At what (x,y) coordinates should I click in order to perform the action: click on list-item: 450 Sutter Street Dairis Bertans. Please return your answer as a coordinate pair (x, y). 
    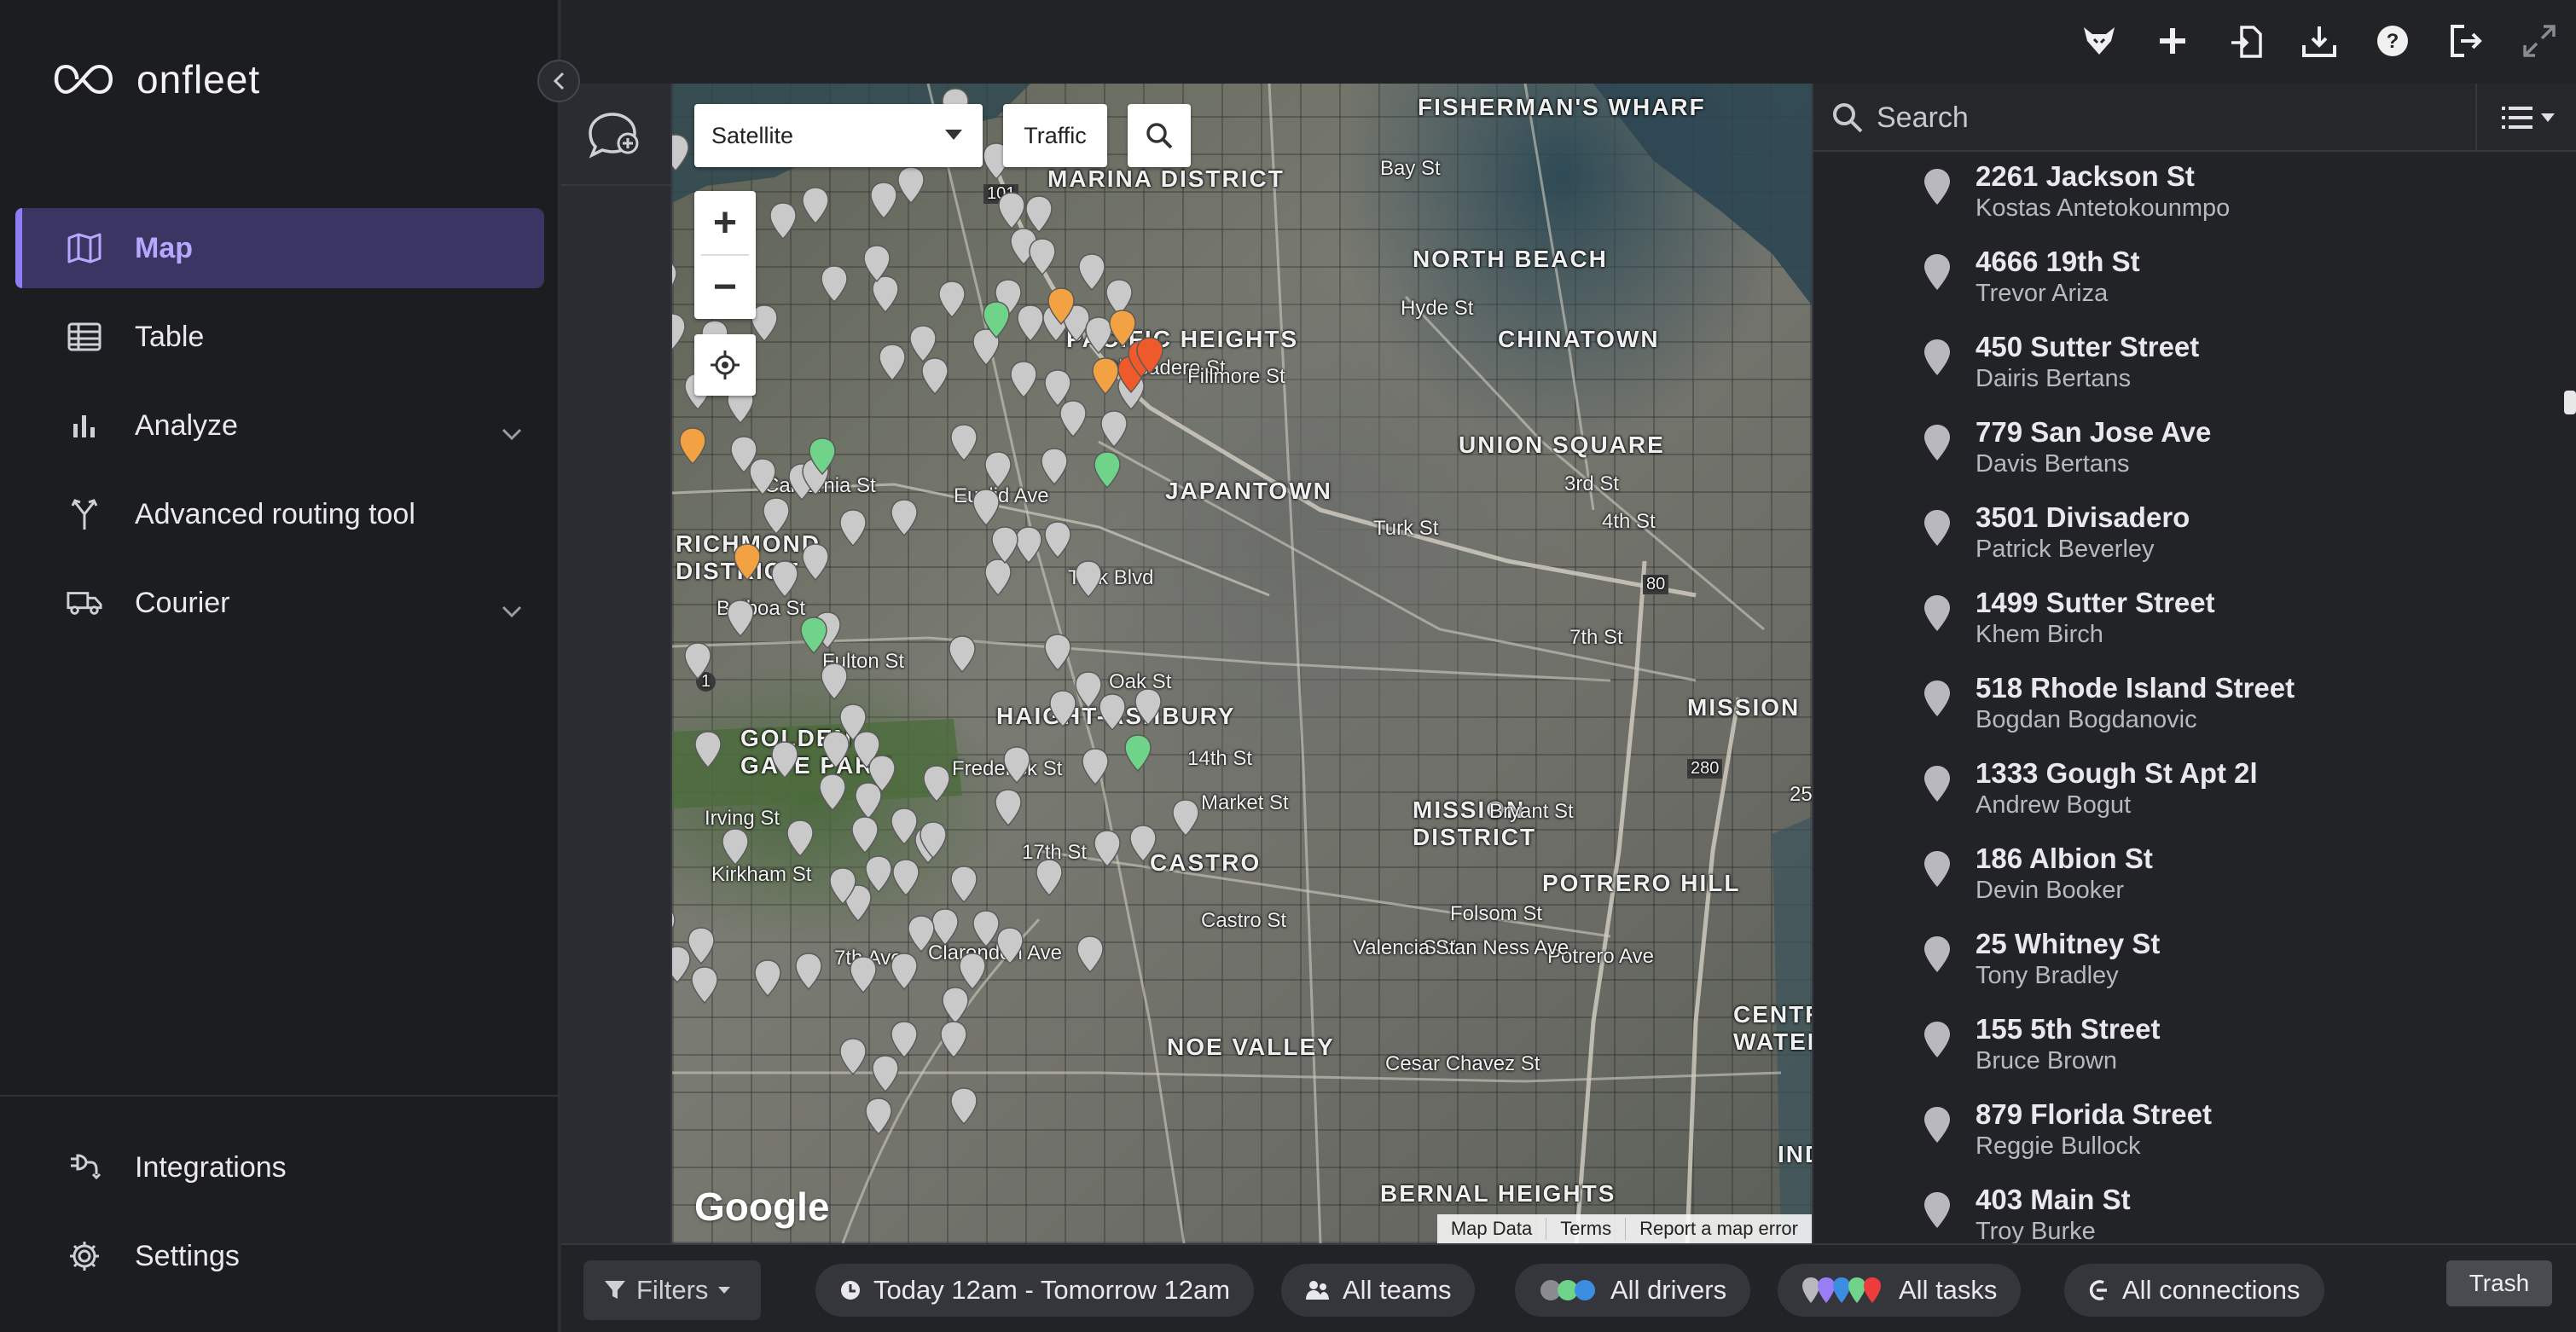
    Looking at the image, I should click on (2222, 366).